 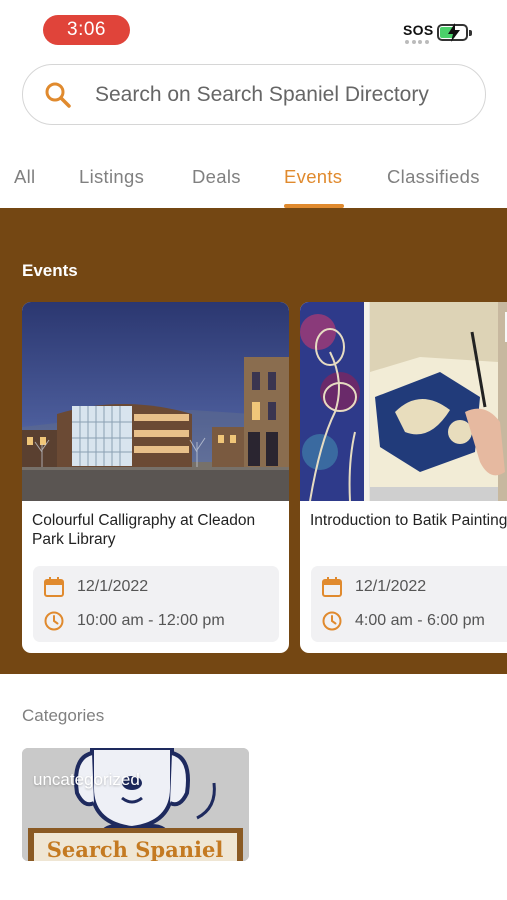 What do you see at coordinates (280, 94) in the screenshot?
I see `search-input` at bounding box center [280, 94].